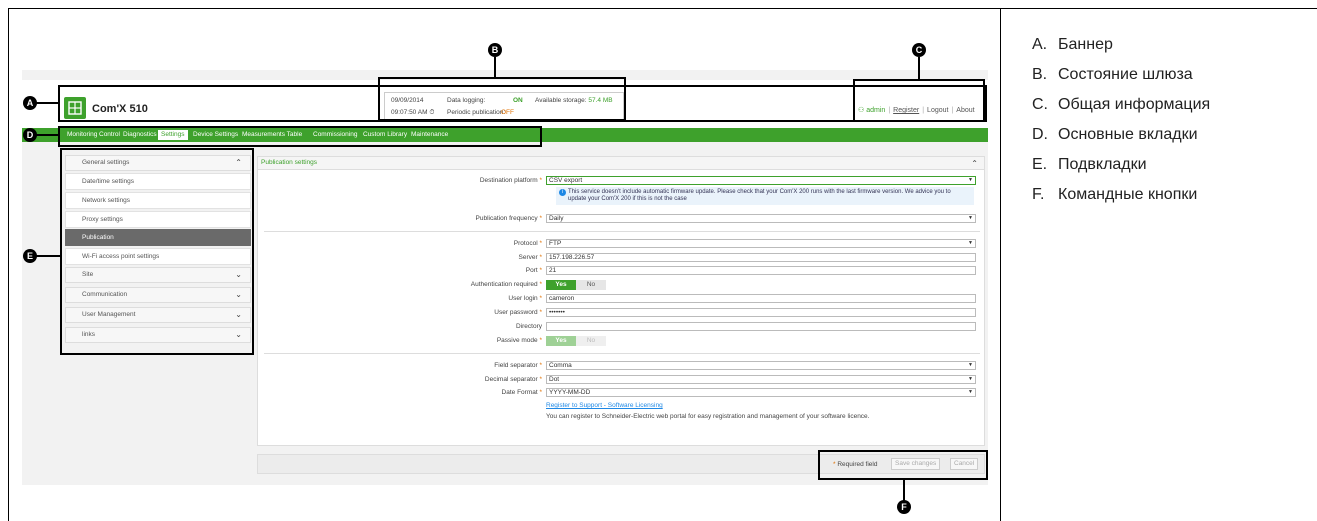 This screenshot has height=521, width=1317. What do you see at coordinates (561, 341) in the screenshot?
I see `passive-yes-toggle: Yes` at bounding box center [561, 341].